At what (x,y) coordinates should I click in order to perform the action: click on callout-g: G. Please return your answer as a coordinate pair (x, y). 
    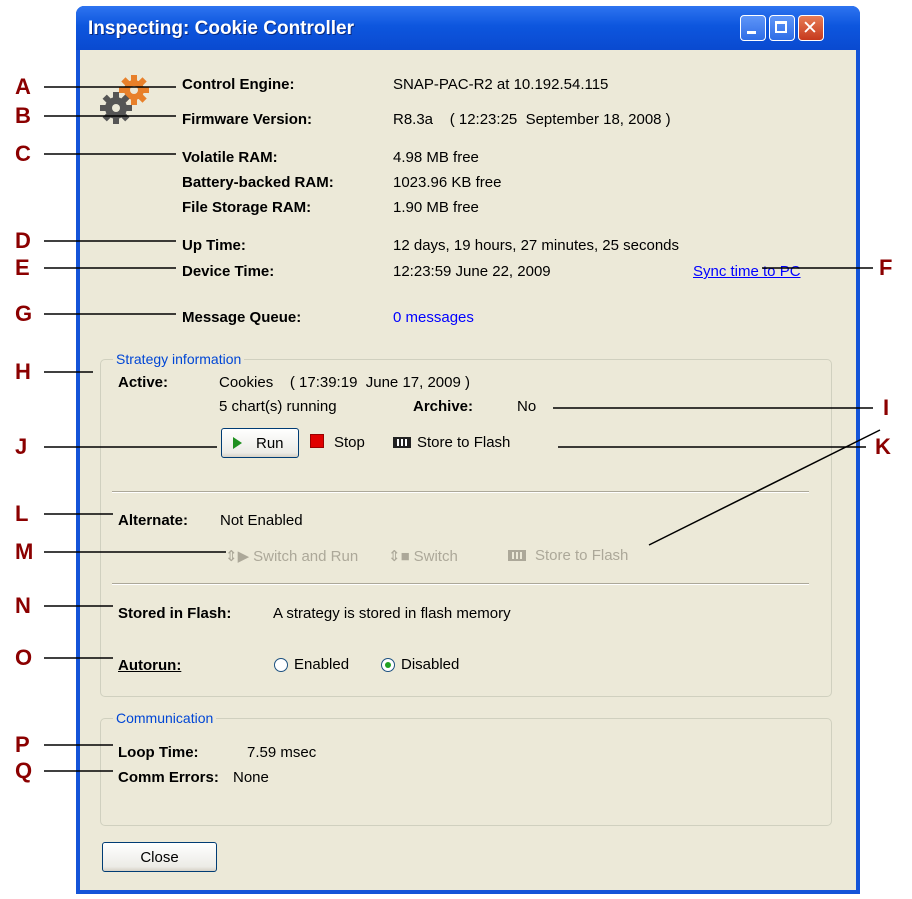
    Looking at the image, I should click on (24, 313).